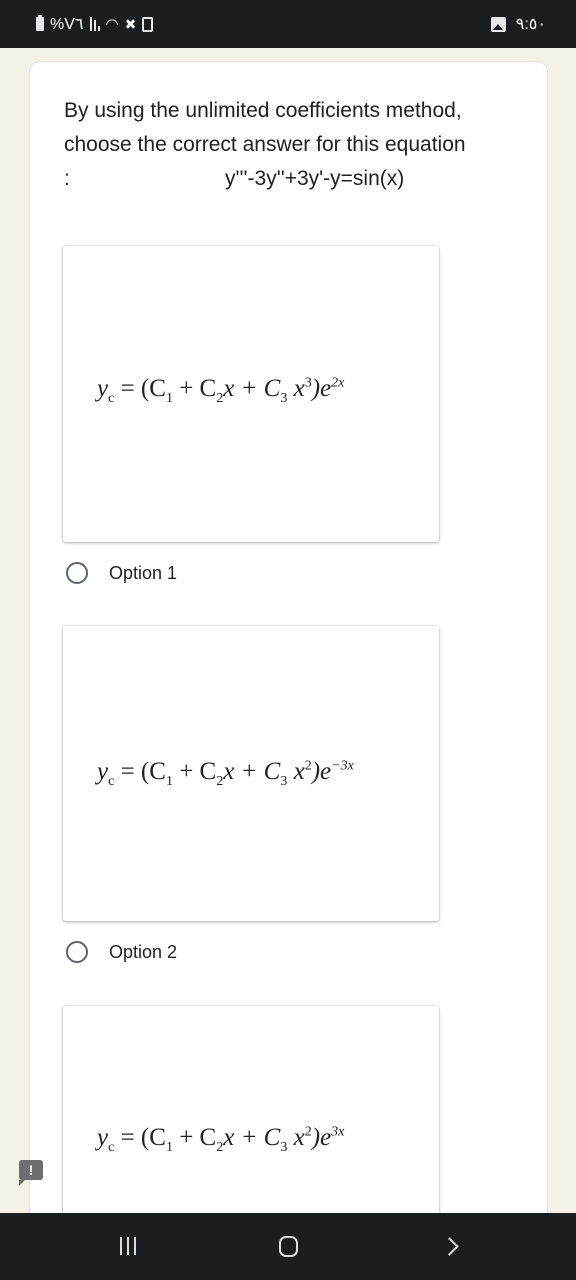  Describe the element at coordinates (449, 1246) in the screenshot. I see `chevron-right-icon` at that location.